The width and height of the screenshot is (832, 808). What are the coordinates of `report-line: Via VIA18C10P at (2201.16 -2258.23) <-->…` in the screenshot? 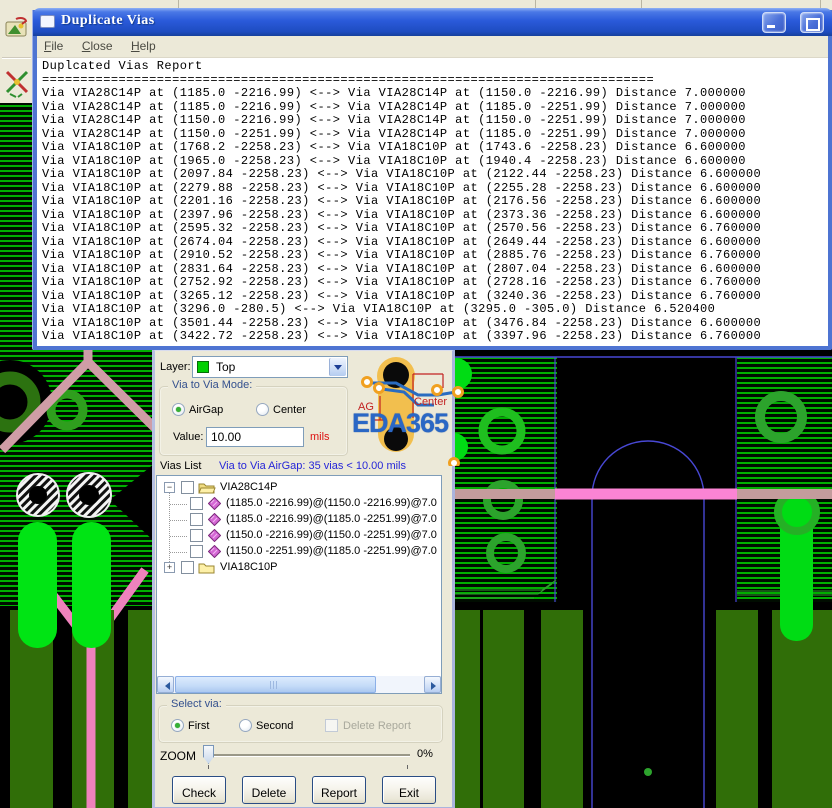 It's located at (402, 201).